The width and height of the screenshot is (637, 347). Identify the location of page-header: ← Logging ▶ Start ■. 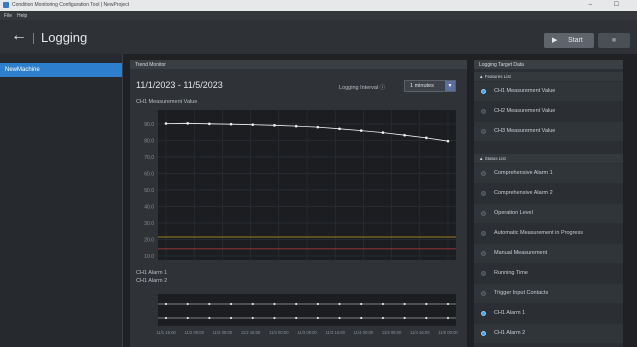
(318, 37).